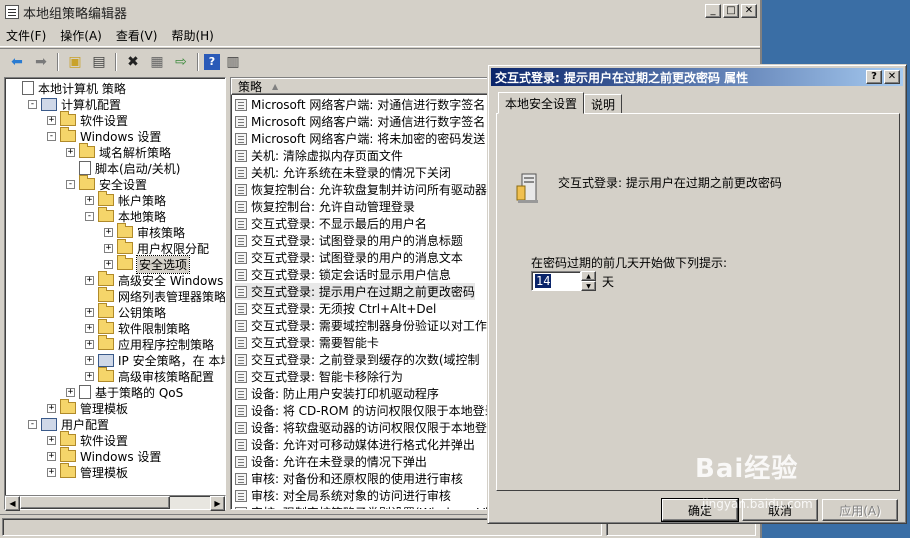 This screenshot has width=910, height=538. I want to click on tree-node: + 高级审核策略配置, so click(149, 375).